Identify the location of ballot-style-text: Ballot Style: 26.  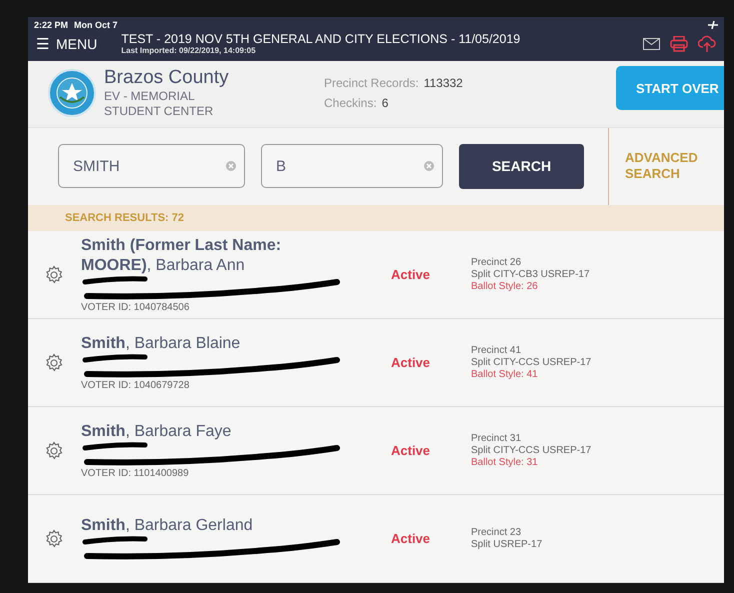
(505, 286).